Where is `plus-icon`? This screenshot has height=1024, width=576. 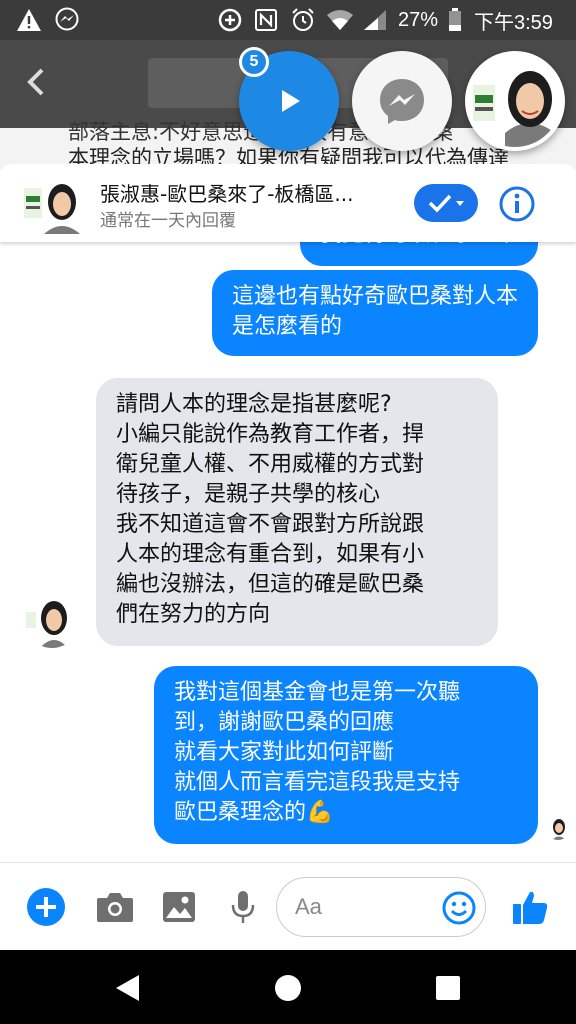 plus-icon is located at coordinates (46, 907).